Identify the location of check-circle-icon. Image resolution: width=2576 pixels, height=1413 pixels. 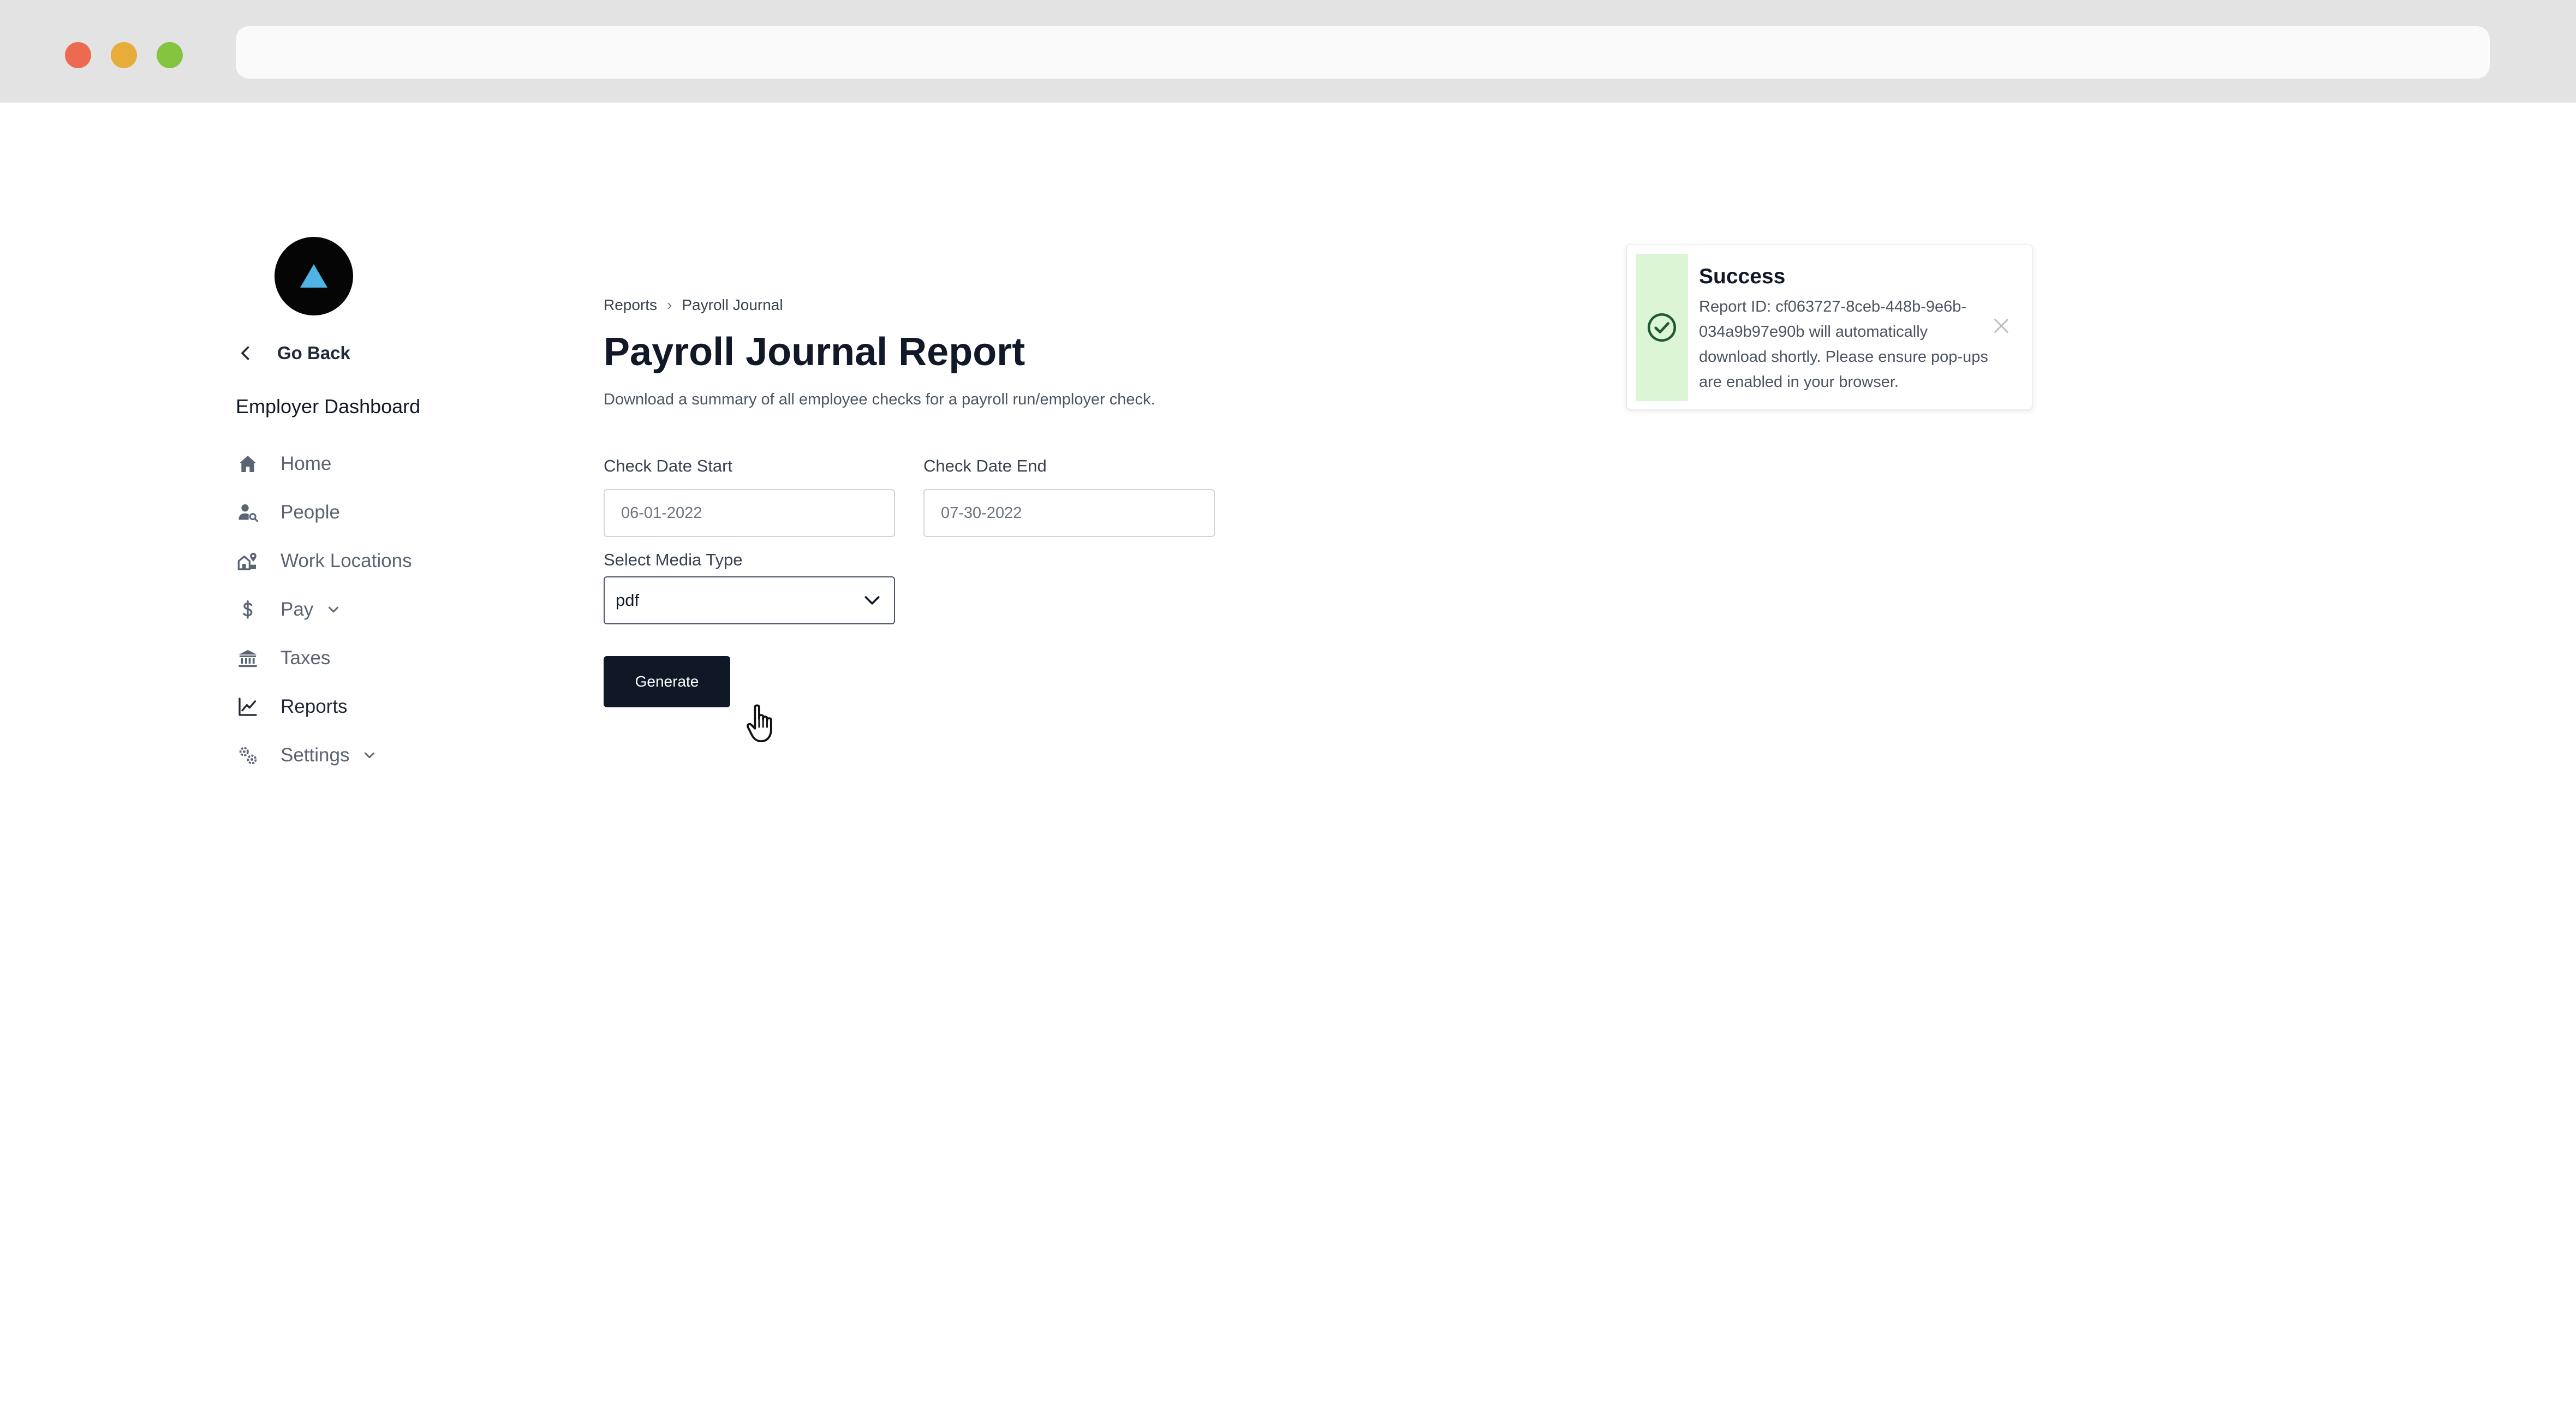
(1662, 327).